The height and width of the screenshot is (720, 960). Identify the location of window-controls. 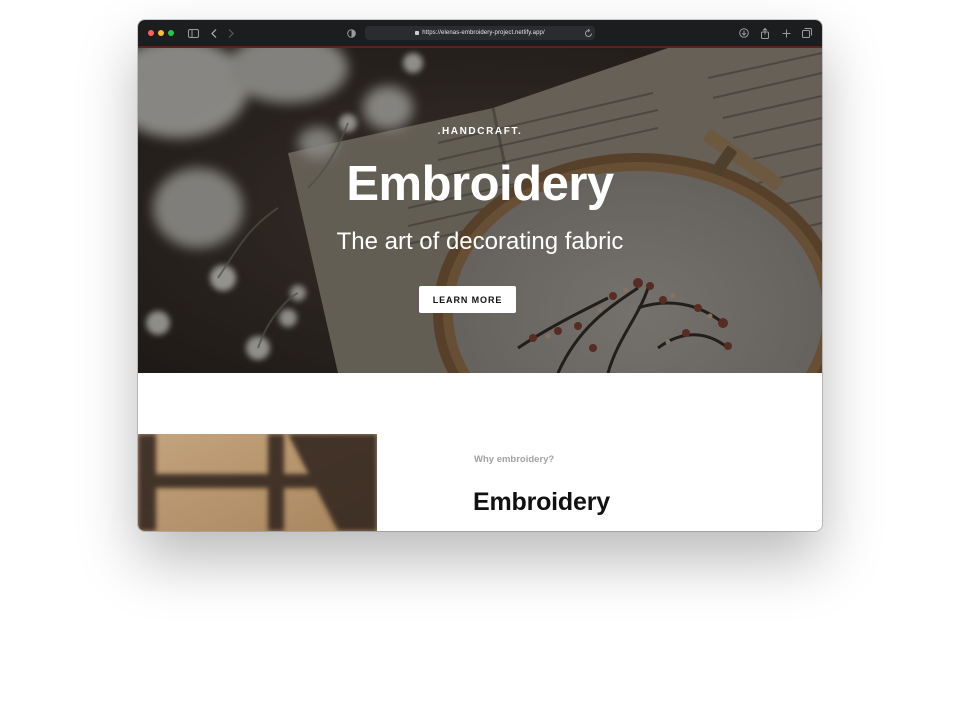
(161, 33).